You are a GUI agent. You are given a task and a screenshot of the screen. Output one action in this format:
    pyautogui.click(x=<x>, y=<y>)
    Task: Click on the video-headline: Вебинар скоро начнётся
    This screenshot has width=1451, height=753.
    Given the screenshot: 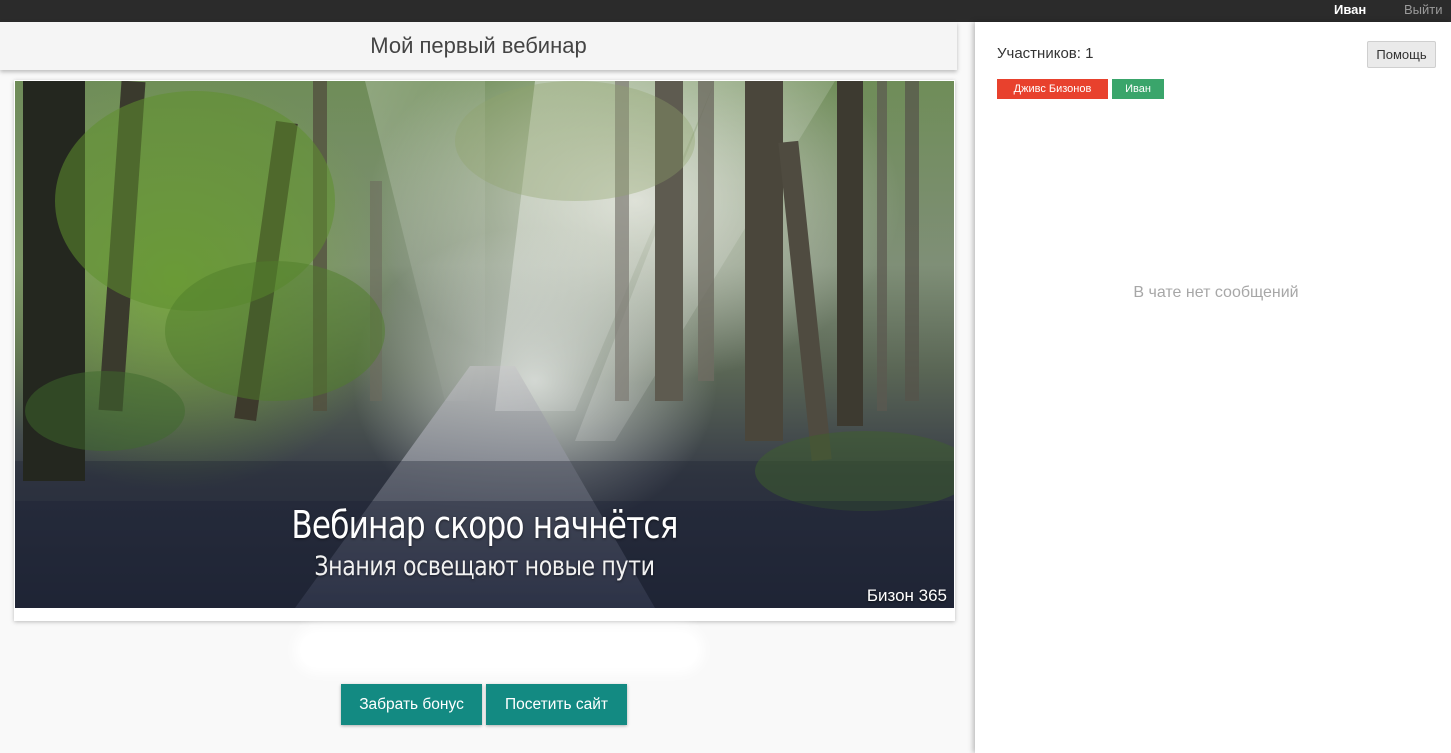 What is the action you would take?
    pyautogui.click(x=484, y=525)
    